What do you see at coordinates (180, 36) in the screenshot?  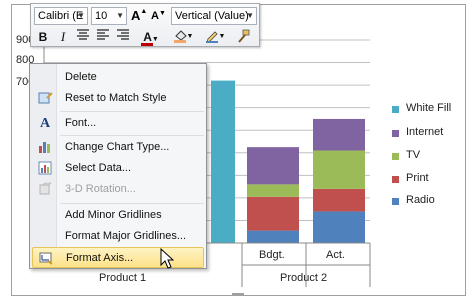 I see `paint-bucket-icon` at bounding box center [180, 36].